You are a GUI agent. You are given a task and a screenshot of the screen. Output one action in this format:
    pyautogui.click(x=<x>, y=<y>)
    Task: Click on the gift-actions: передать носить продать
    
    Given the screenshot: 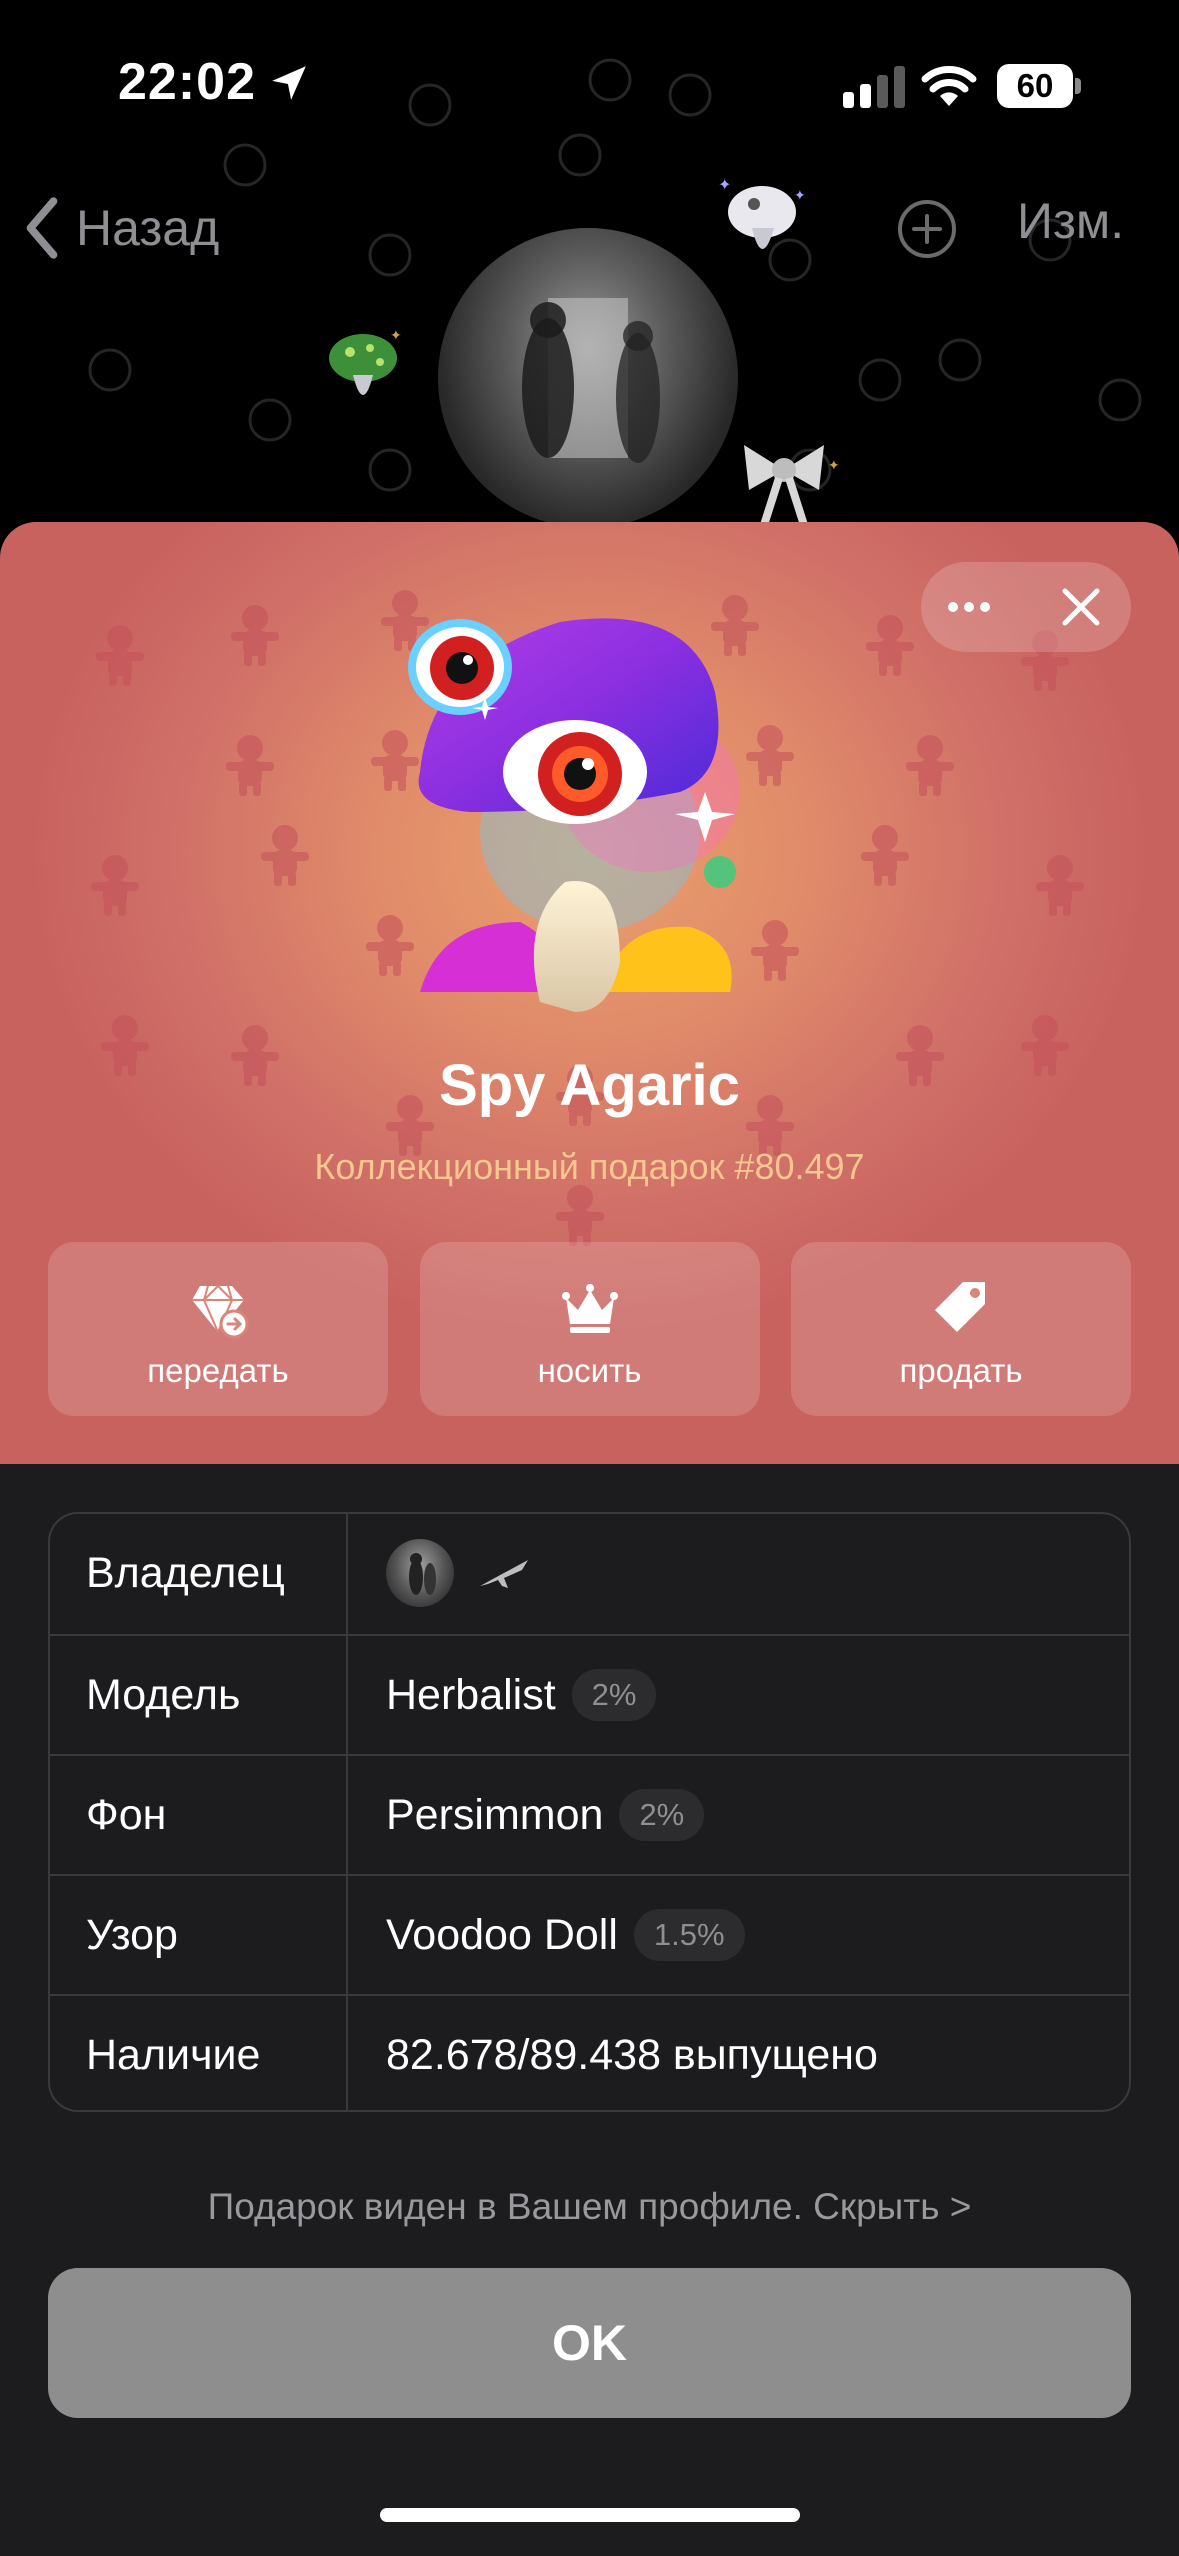 What is the action you would take?
    pyautogui.click(x=589, y=1329)
    